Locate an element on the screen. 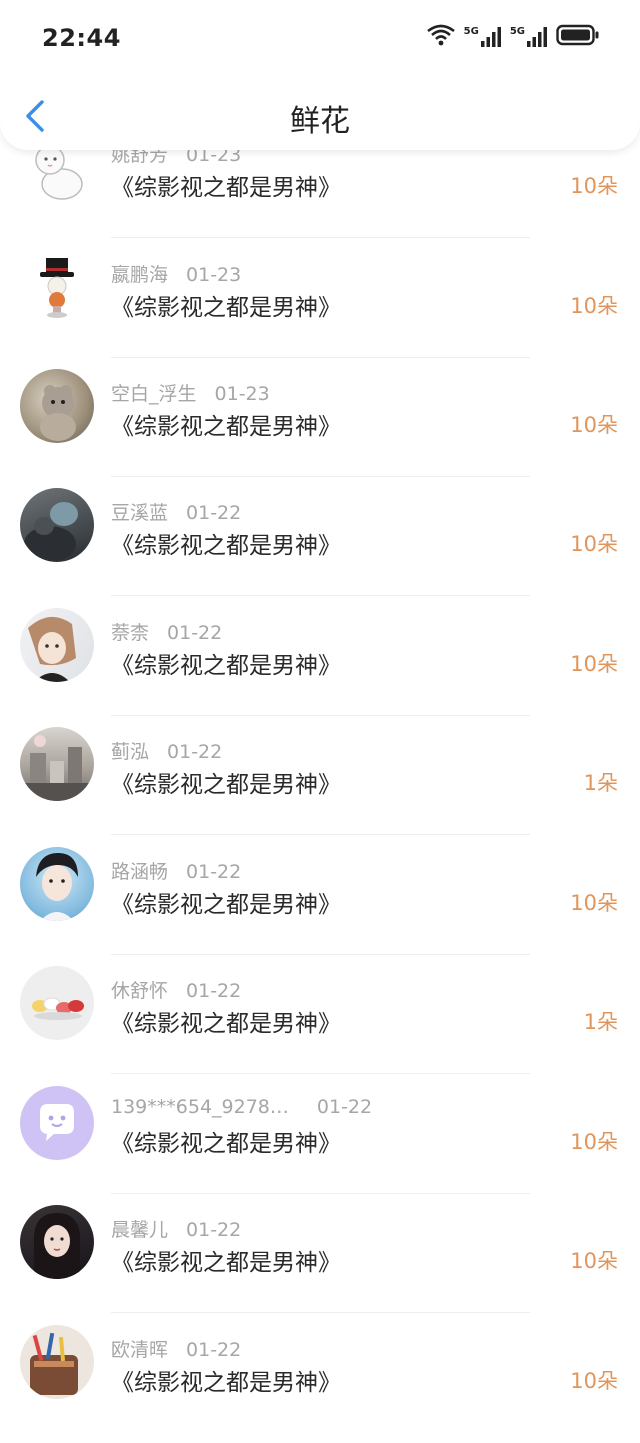  user-name: 萘柰 is located at coordinates (130, 633).